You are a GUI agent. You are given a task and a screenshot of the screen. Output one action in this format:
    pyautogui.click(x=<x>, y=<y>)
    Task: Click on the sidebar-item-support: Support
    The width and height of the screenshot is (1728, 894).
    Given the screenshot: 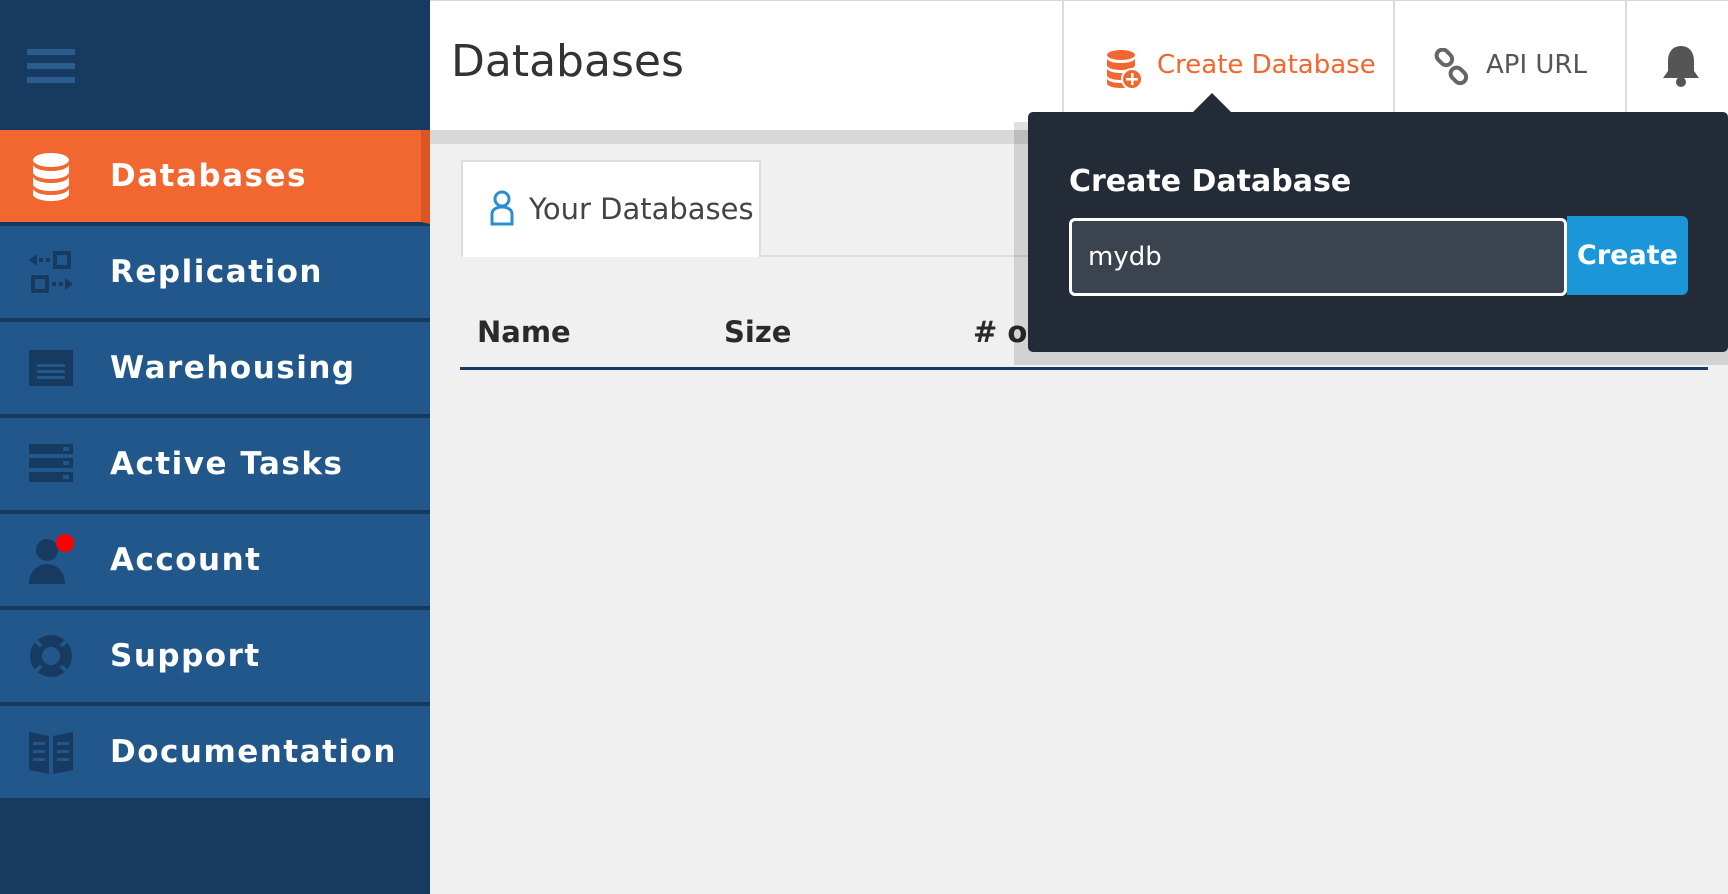 What is the action you would take?
    pyautogui.click(x=215, y=657)
    